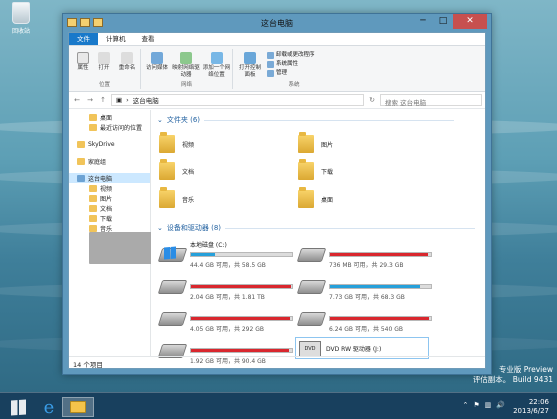 Image resolution: width=557 pixels, height=419 pixels. I want to click on start-button, so click(18, 407).